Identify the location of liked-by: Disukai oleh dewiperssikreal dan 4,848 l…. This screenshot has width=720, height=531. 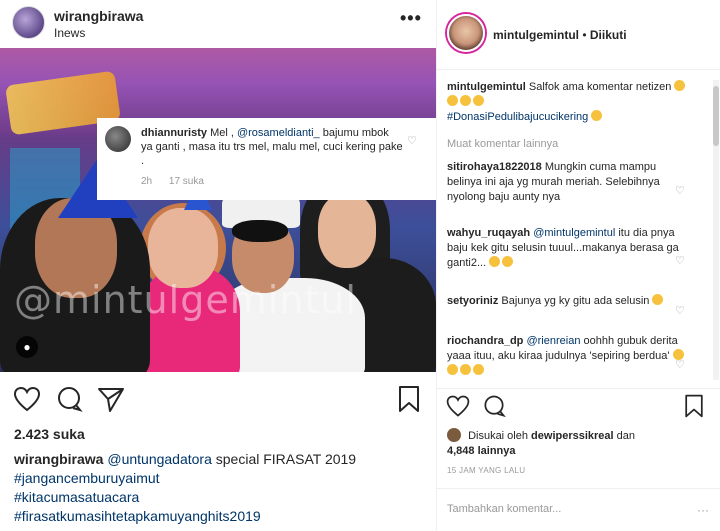
(579, 443).